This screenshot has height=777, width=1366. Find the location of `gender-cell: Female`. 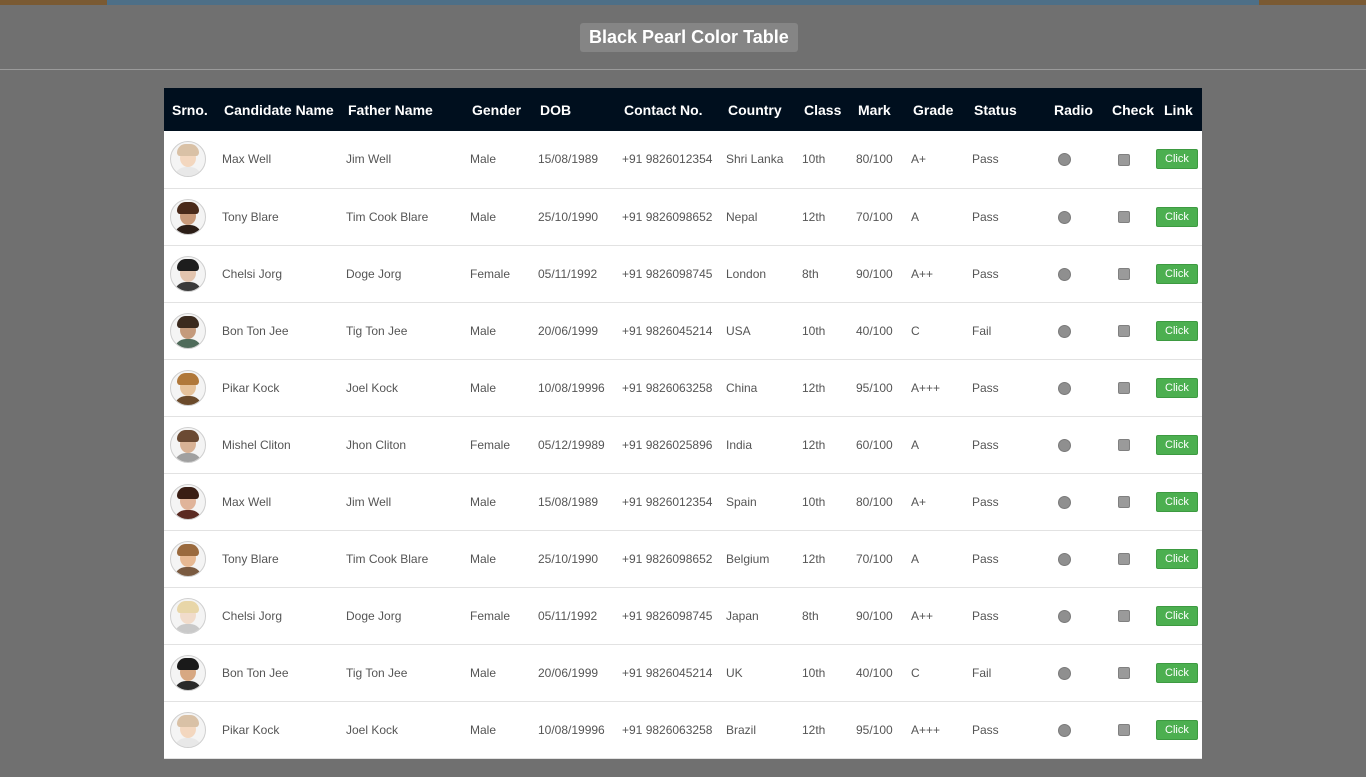

gender-cell: Female is located at coordinates (490, 615).